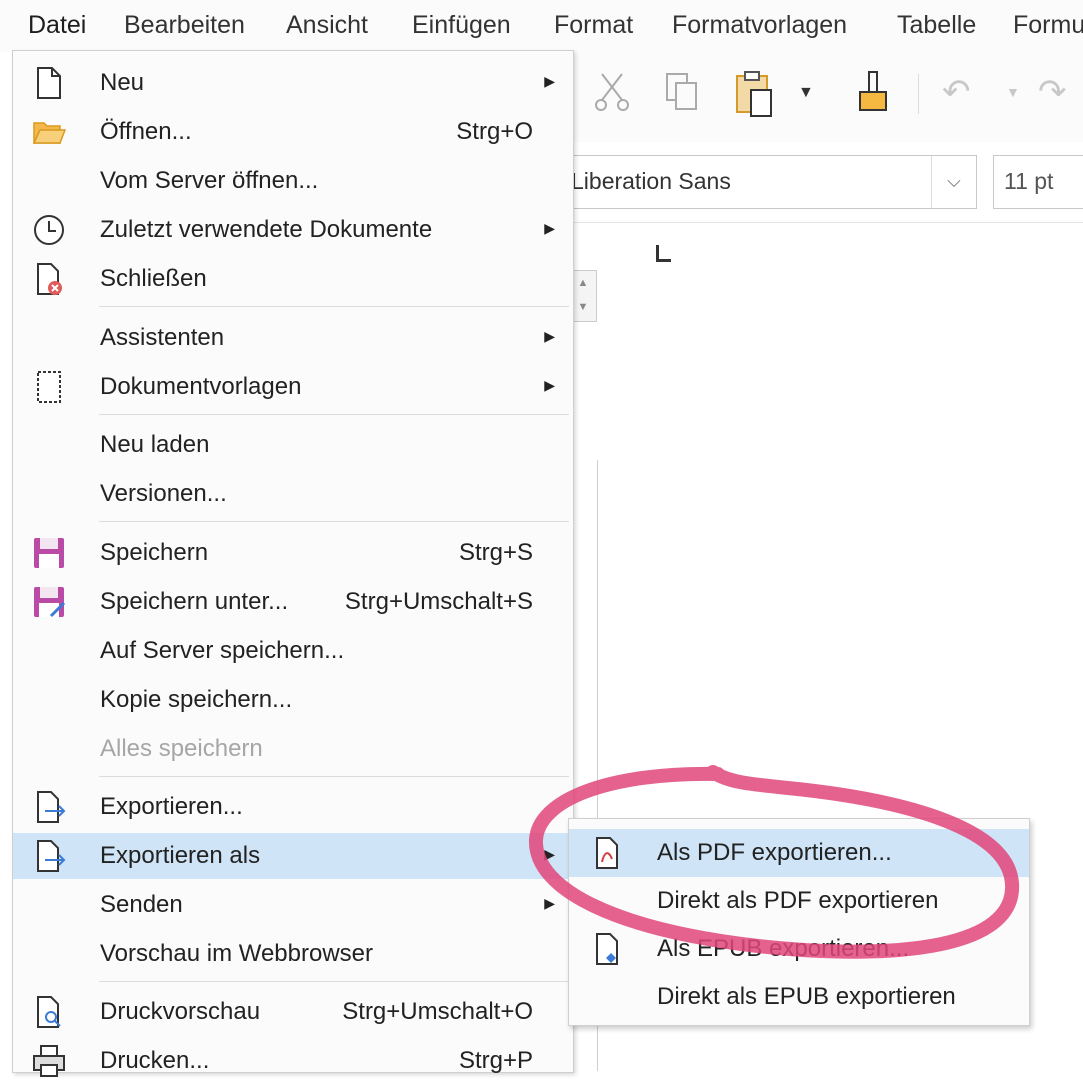 The image size is (1083, 1084). Describe the element at coordinates (57, 25) in the screenshot. I see `menu-datei: Datei` at that location.